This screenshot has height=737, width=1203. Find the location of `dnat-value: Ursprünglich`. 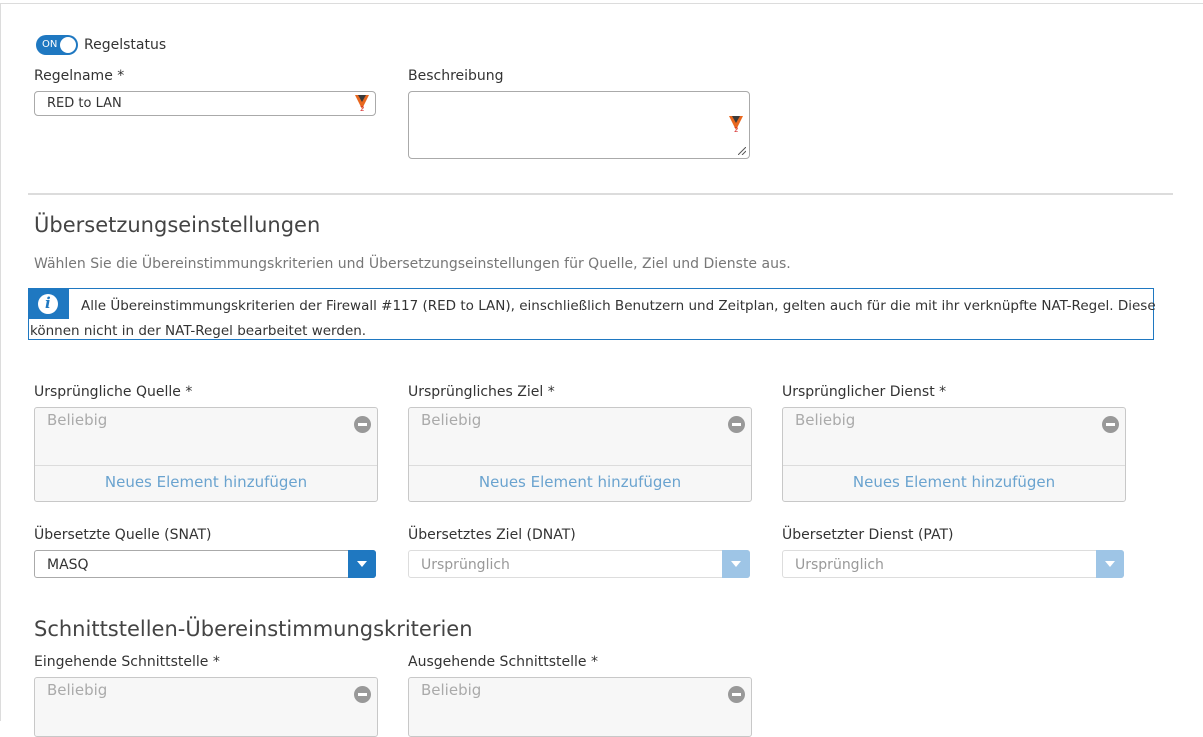

dnat-value: Ursprünglich is located at coordinates (465, 565).